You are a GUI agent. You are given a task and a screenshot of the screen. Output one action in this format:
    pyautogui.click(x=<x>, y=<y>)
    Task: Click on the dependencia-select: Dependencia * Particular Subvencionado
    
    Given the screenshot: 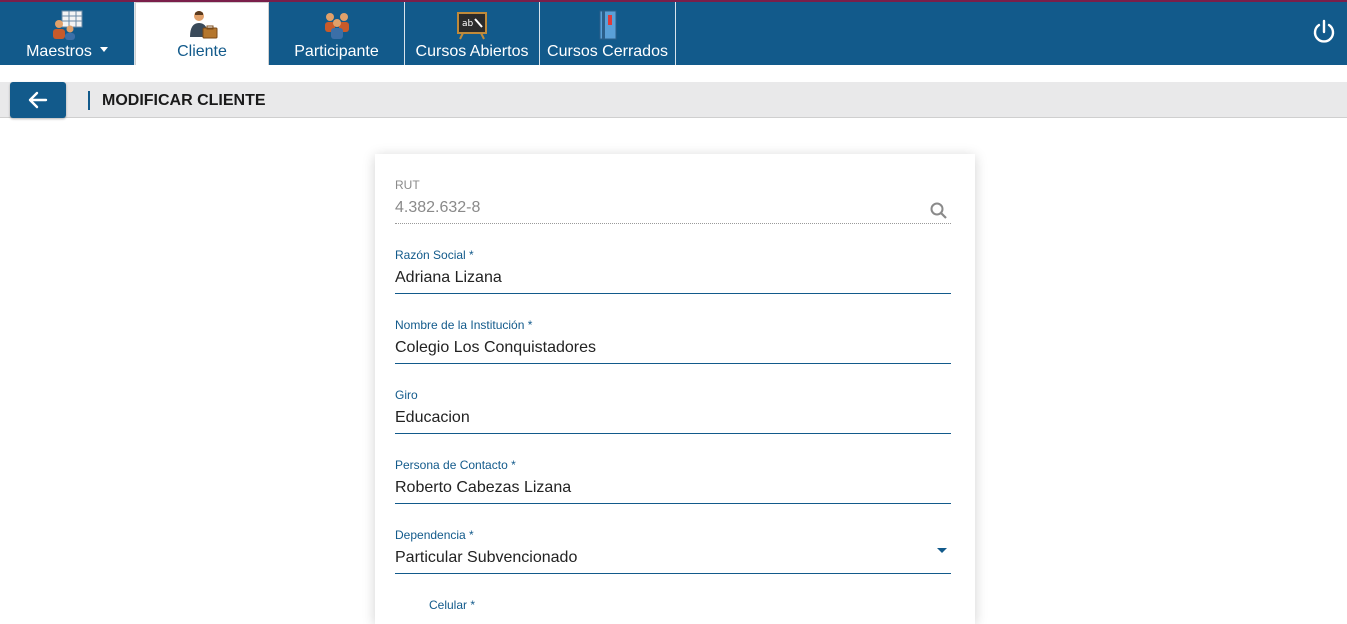 What is the action you would take?
    pyautogui.click(x=673, y=551)
    